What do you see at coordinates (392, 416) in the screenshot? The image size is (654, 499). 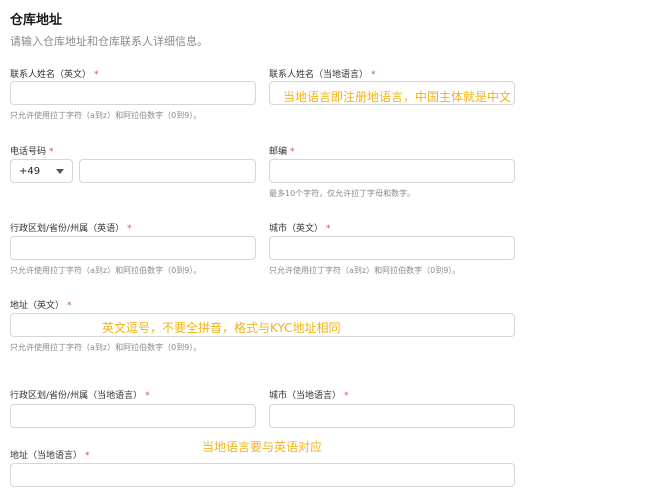 I see `city-local-input` at bounding box center [392, 416].